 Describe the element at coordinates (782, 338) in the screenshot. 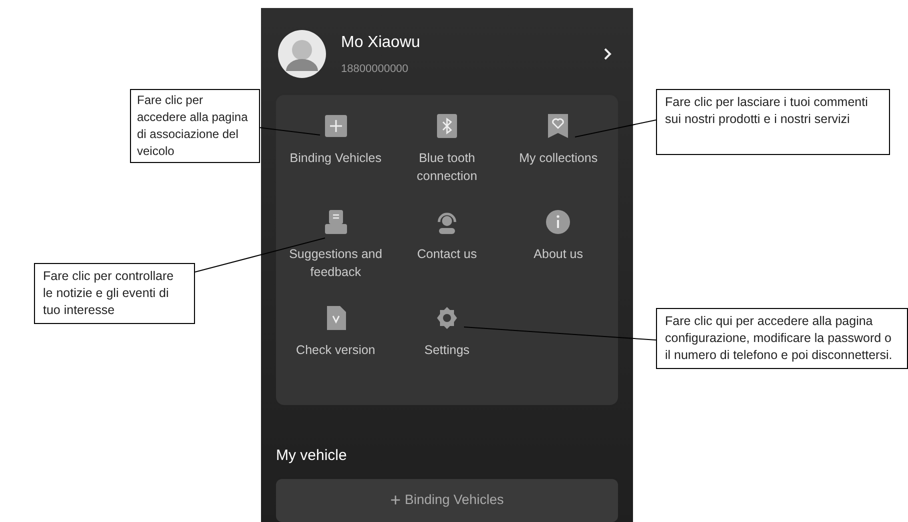

I see `callout-text: Fare clic qui per accedere alla pagina configurazione, modificare la password o il numero di telefono e poi disconnettersi.` at that location.